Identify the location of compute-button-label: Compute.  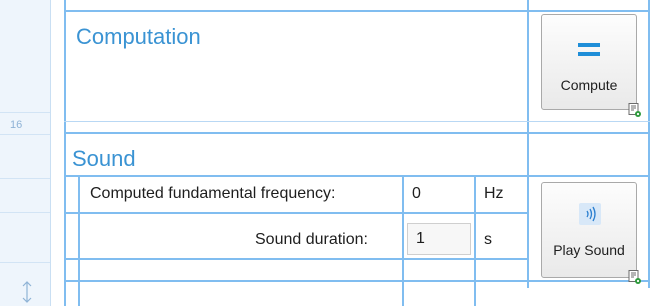
(589, 85).